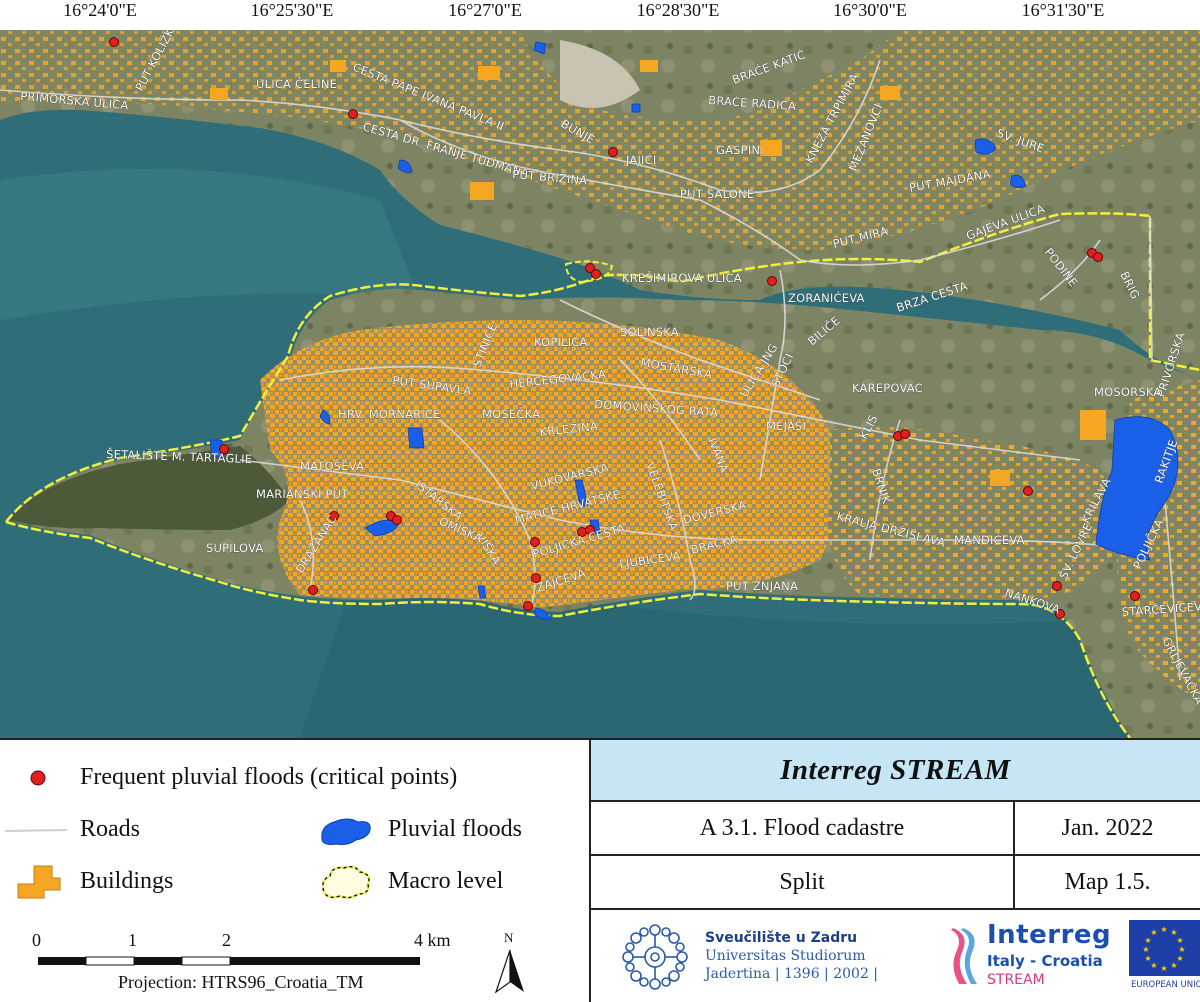  What do you see at coordinates (346, 831) in the screenshot?
I see `pluvial-flood-blob-icon` at bounding box center [346, 831].